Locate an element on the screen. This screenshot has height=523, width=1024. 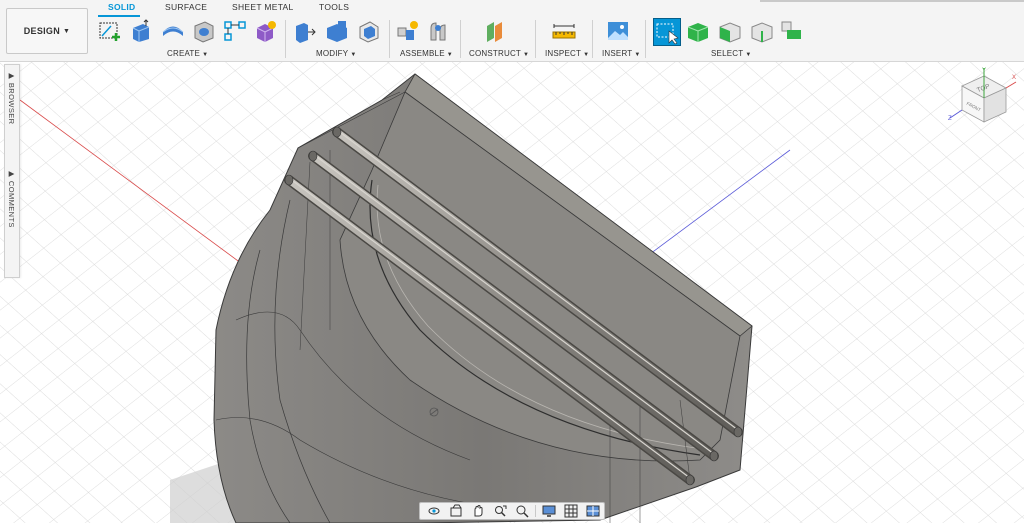
group-construct-label: CONSTRUCT is located at coordinates (495, 53).